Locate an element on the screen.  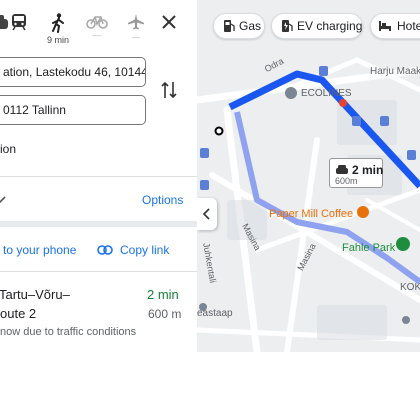
chip-ev-label: EV charging is located at coordinates (330, 26).